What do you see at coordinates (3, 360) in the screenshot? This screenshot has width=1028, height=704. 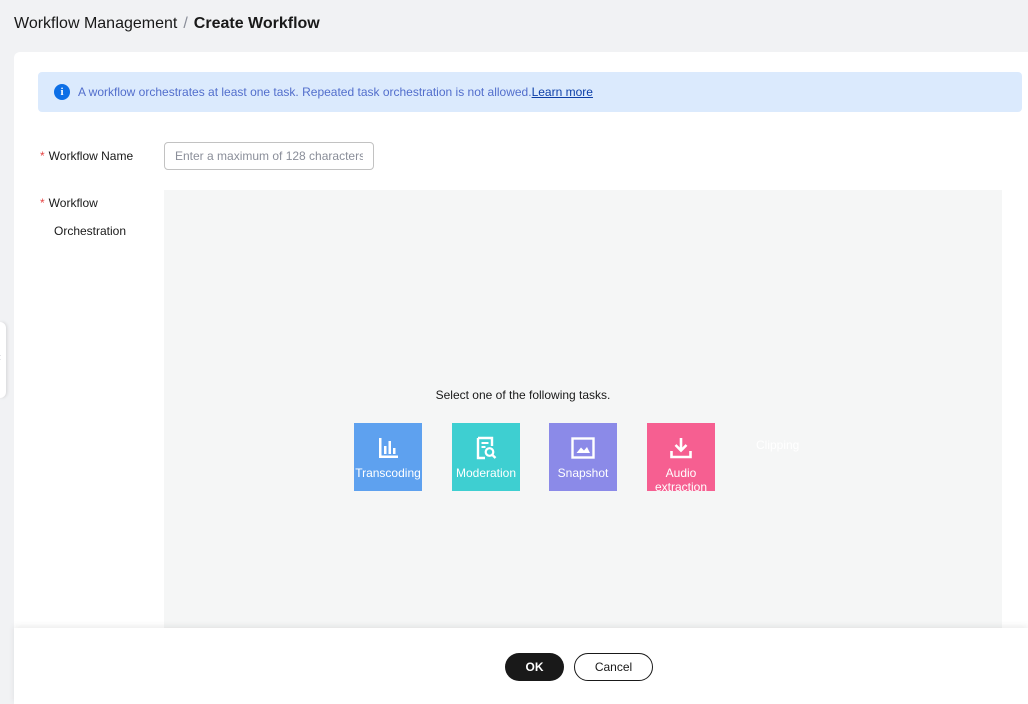 I see `sidebar-collapse-handle: ‹` at bounding box center [3, 360].